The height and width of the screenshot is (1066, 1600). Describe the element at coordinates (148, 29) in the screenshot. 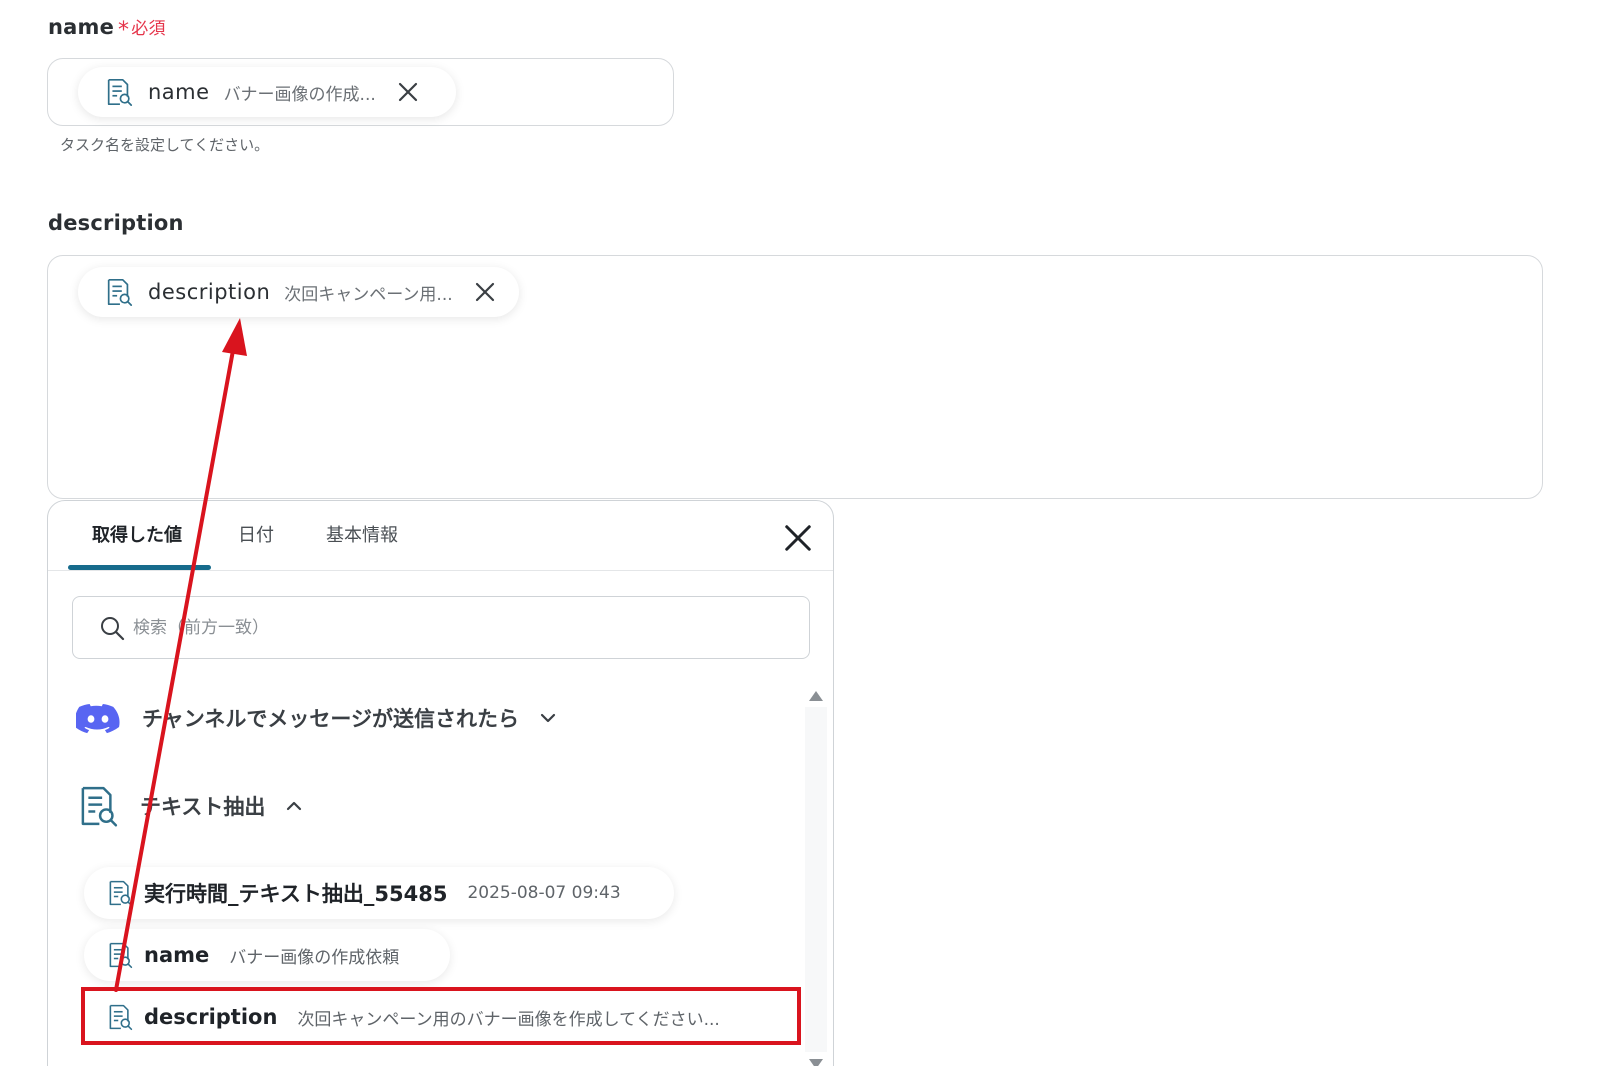

I see `required-text: 必須` at that location.